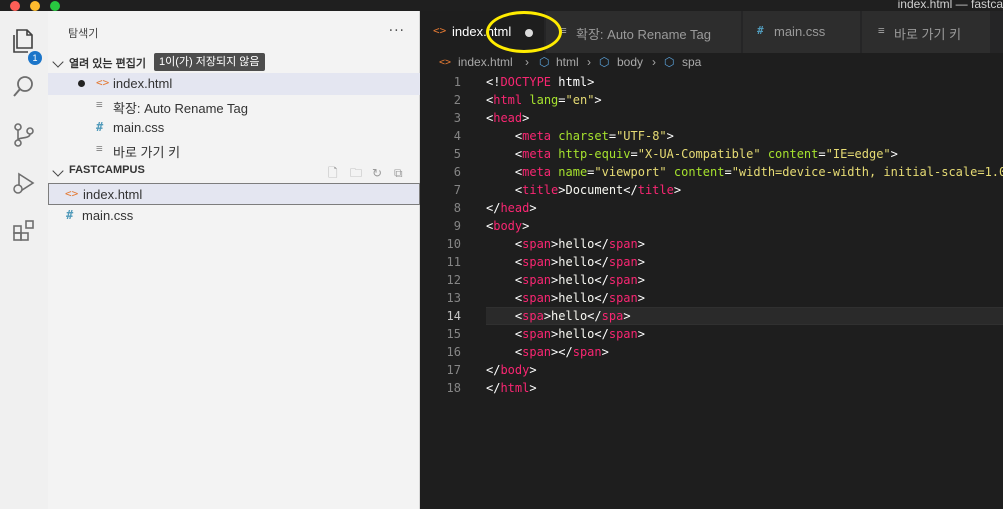 Image resolution: width=1003 pixels, height=509 pixels. Describe the element at coordinates (576, 280) in the screenshot. I see `code-token: hello` at that location.